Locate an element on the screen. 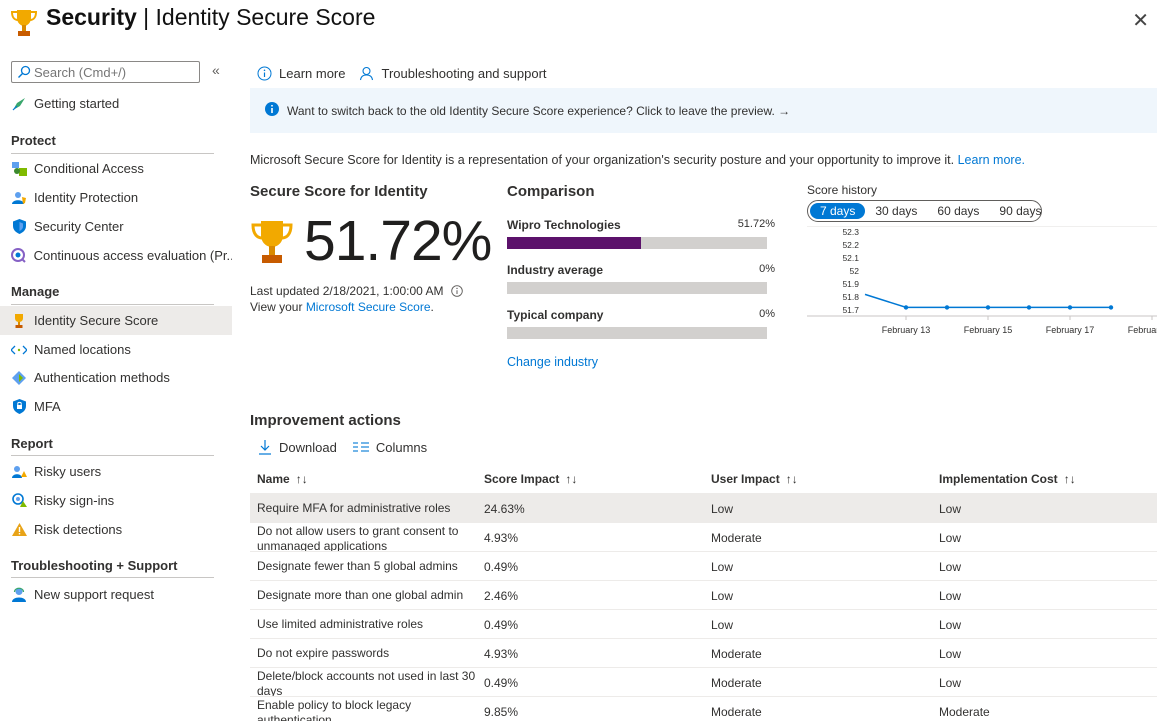 The width and height of the screenshot is (1157, 721). score-heading: Secure Score for Identity is located at coordinates (339, 191).